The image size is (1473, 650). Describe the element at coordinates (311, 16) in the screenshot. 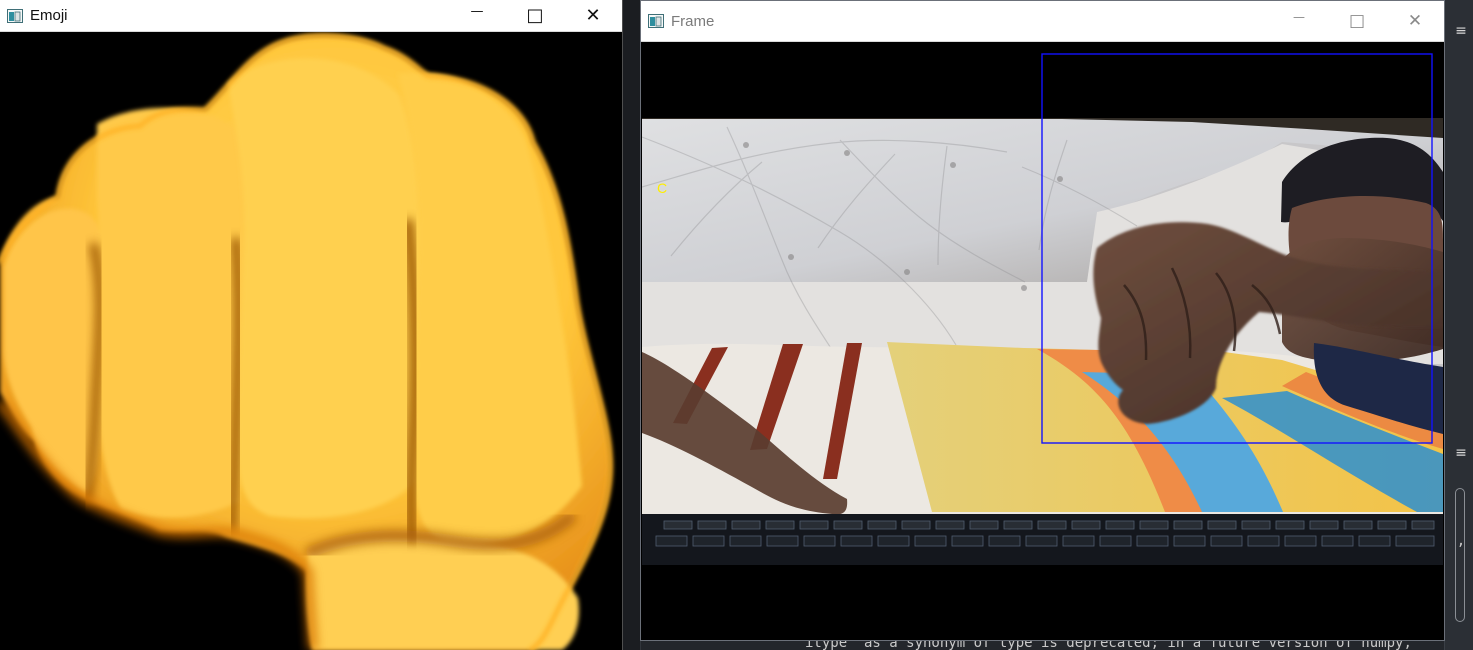

I see `title-bar: Emoji — □ ✕` at that location.